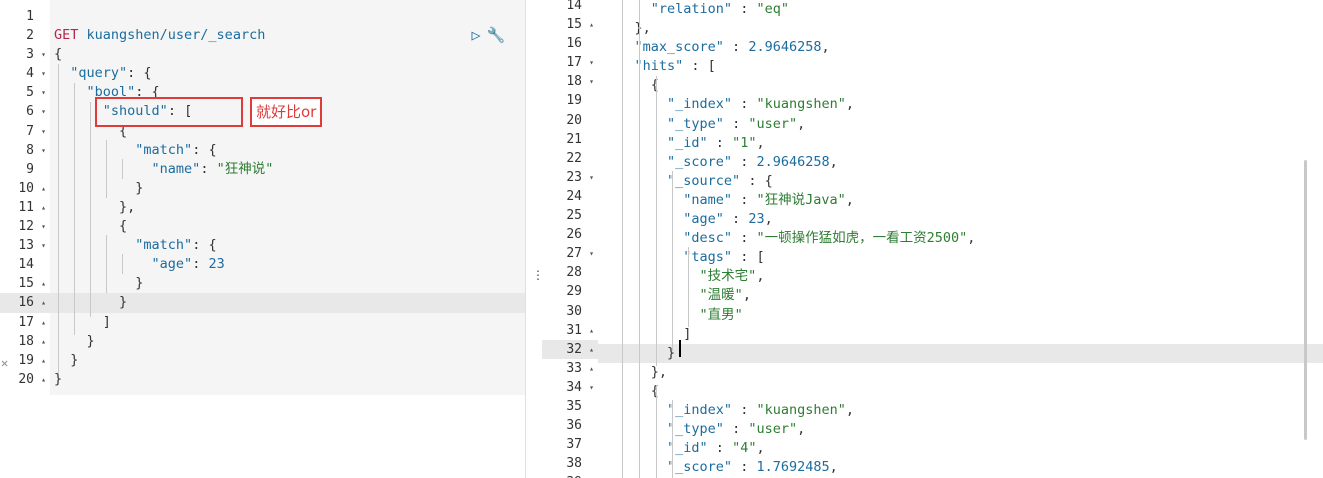  Describe the element at coordinates (708, 238) in the screenshot. I see `code-token: "desc"` at that location.